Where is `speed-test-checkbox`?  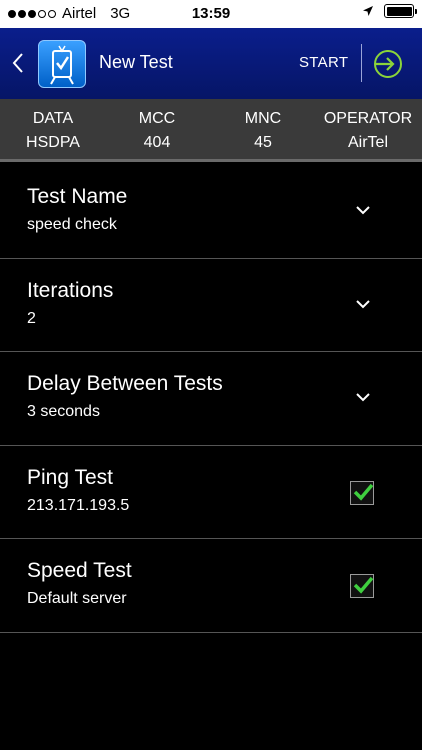
speed-test-checkbox is located at coordinates (362, 586).